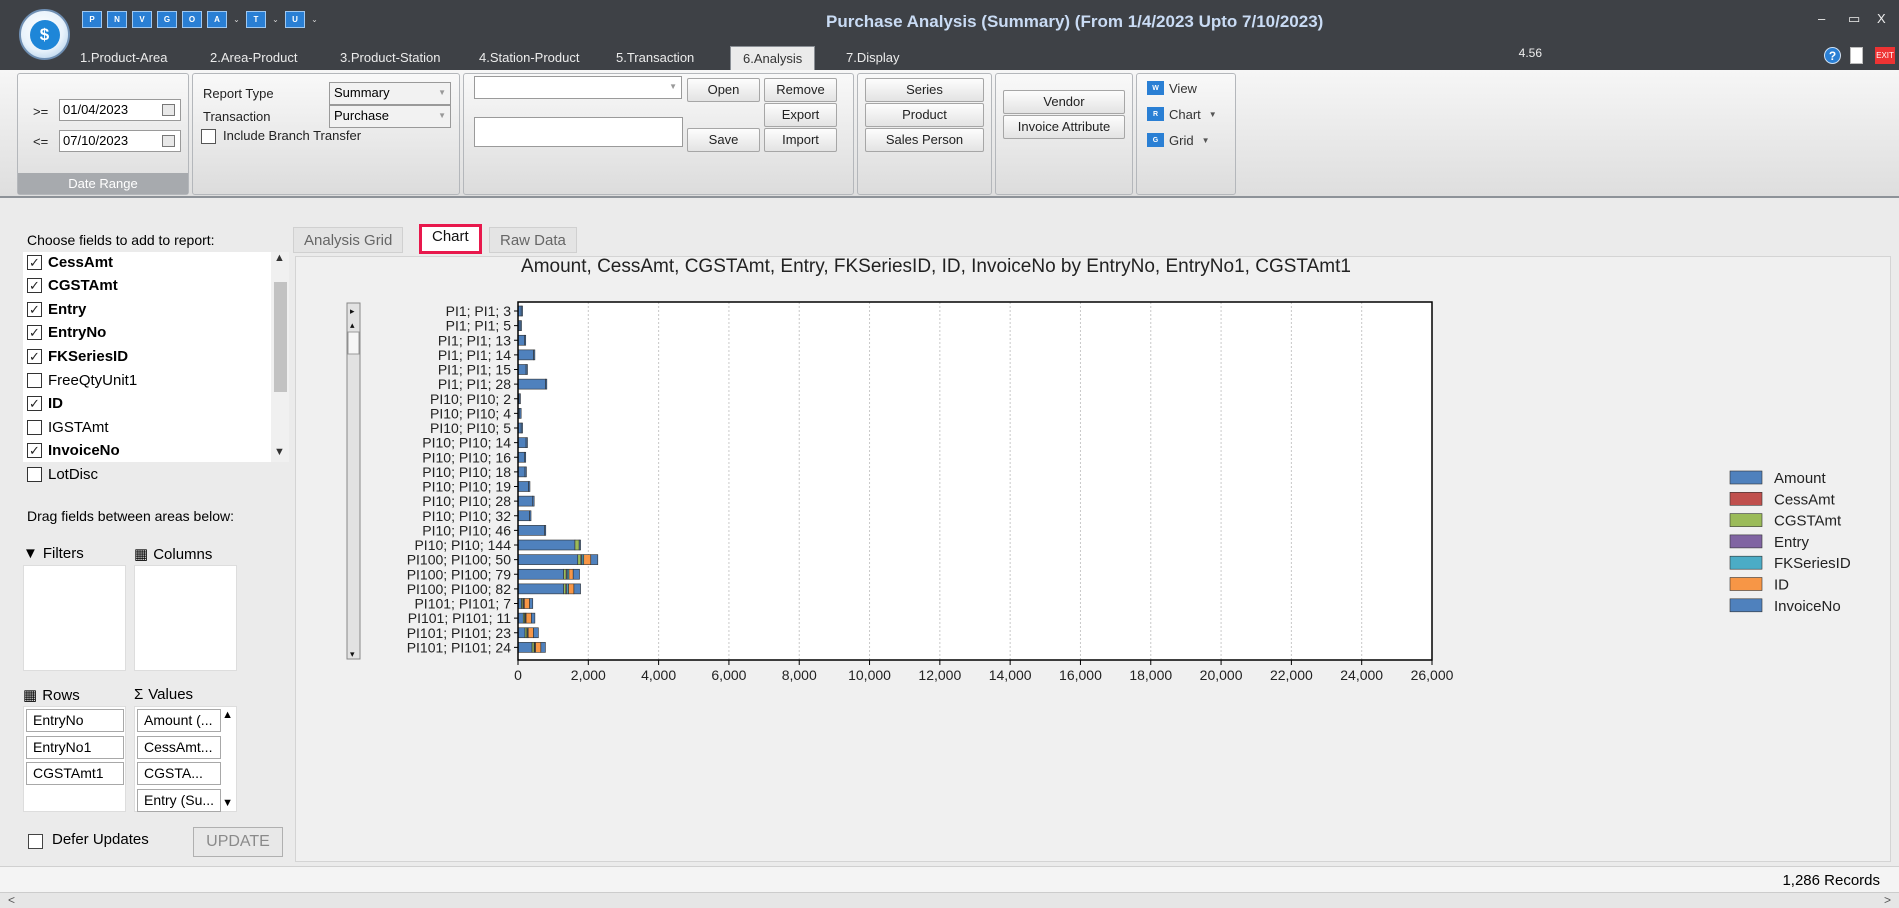 Image resolution: width=1899 pixels, height=908 pixels. I want to click on quick-access-button: T, so click(256, 19).